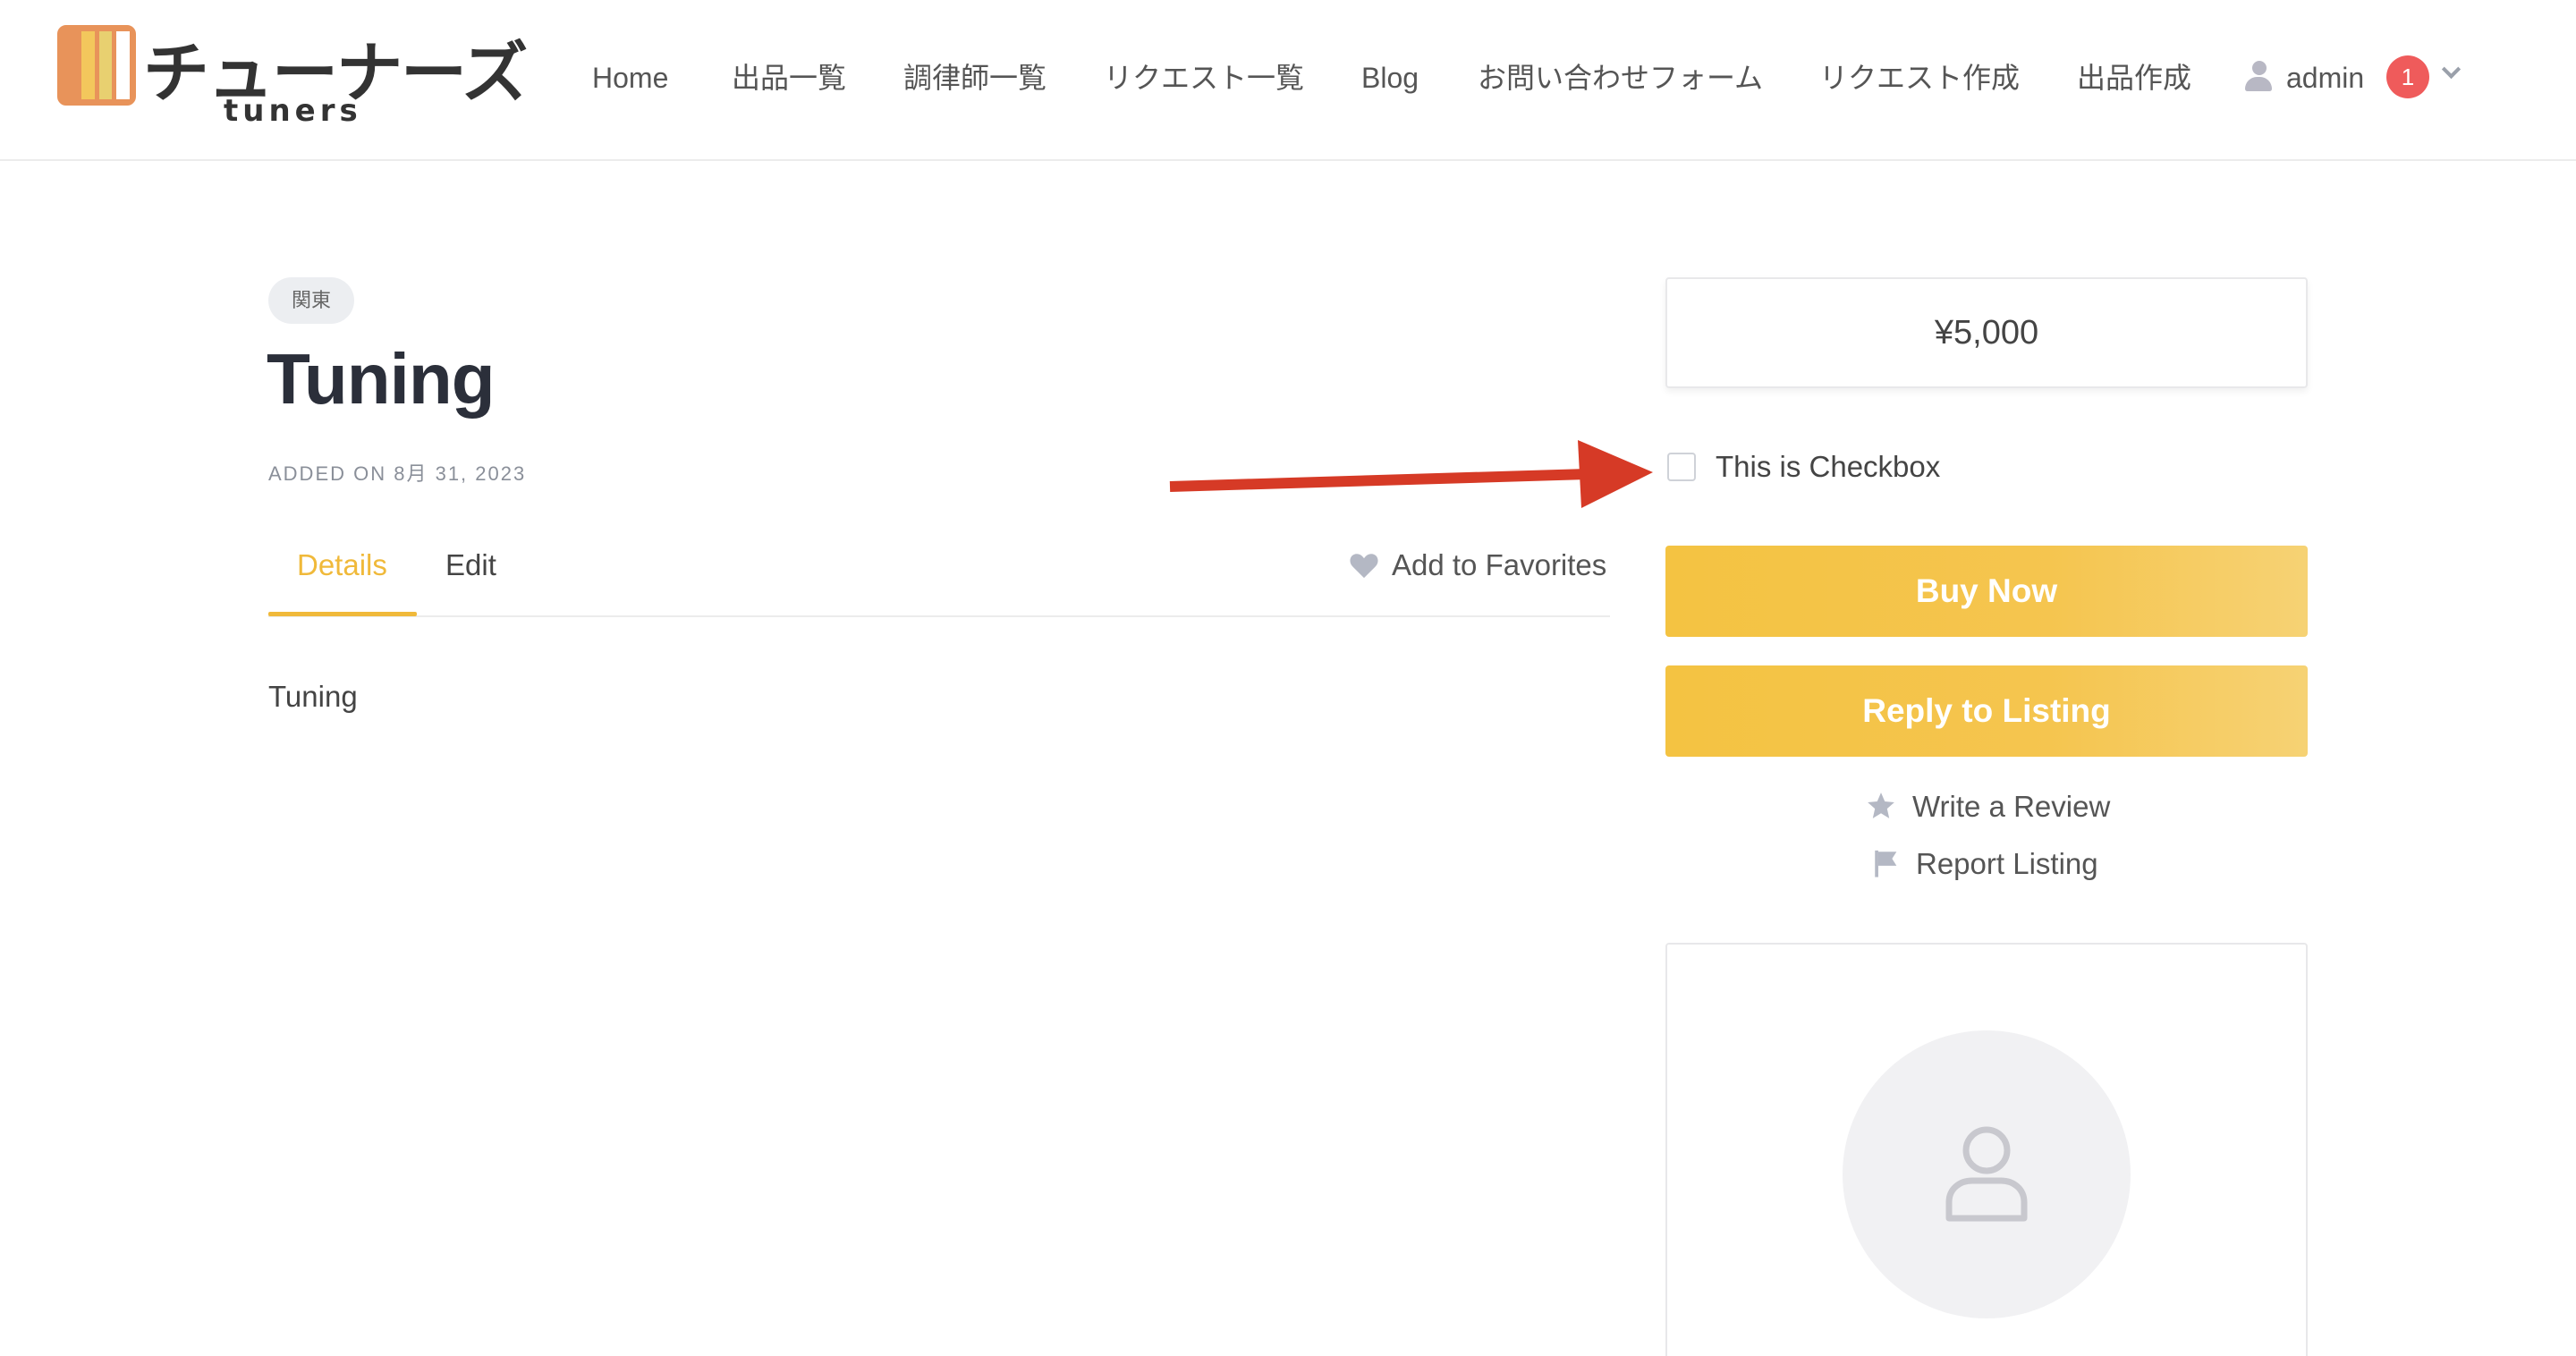 The image size is (2576, 1356). I want to click on logo-text-en: tuners, so click(293, 111).